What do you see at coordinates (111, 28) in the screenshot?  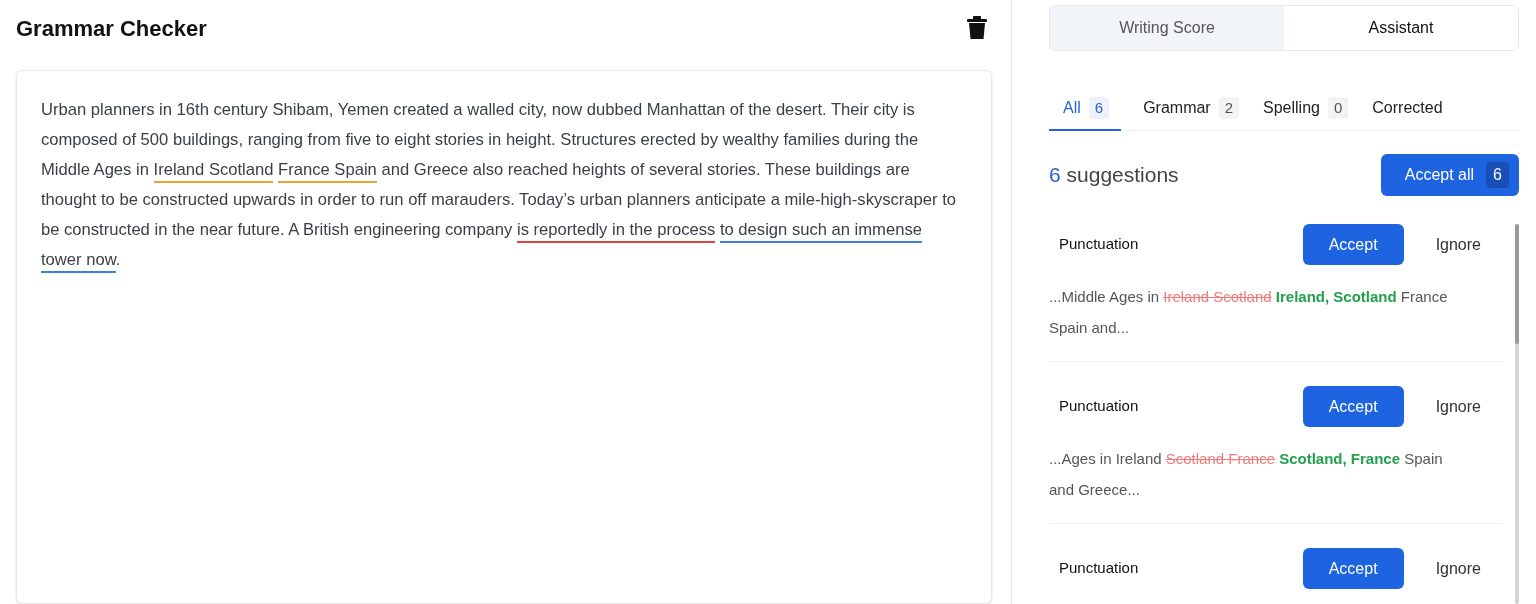 I see `editor-title: Grammar Checker` at bounding box center [111, 28].